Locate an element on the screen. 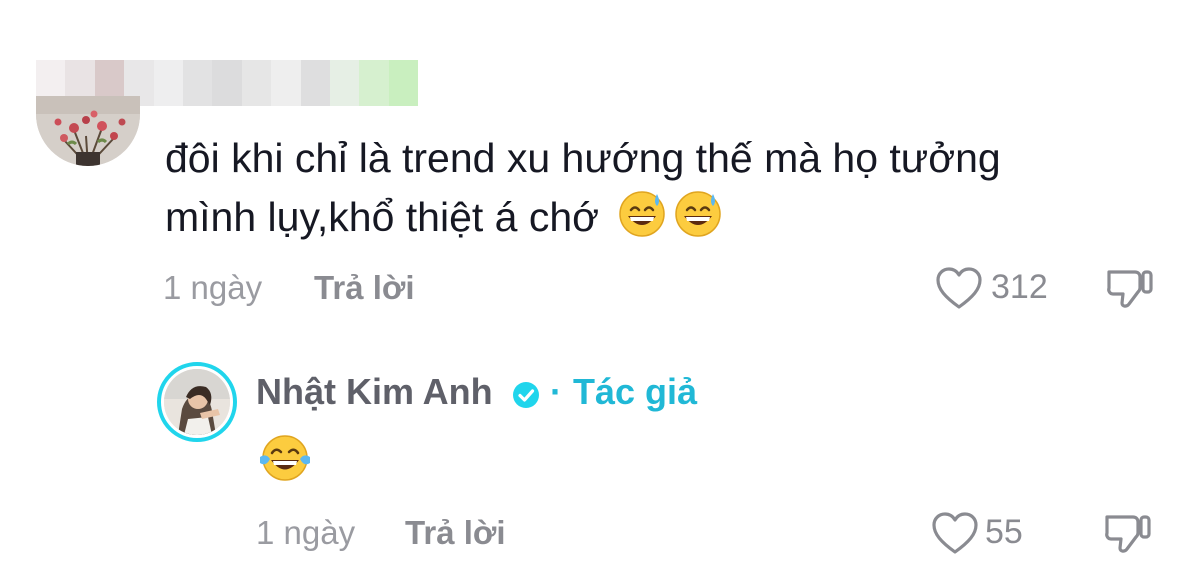  author-tag: Tác giả is located at coordinates (635, 391).